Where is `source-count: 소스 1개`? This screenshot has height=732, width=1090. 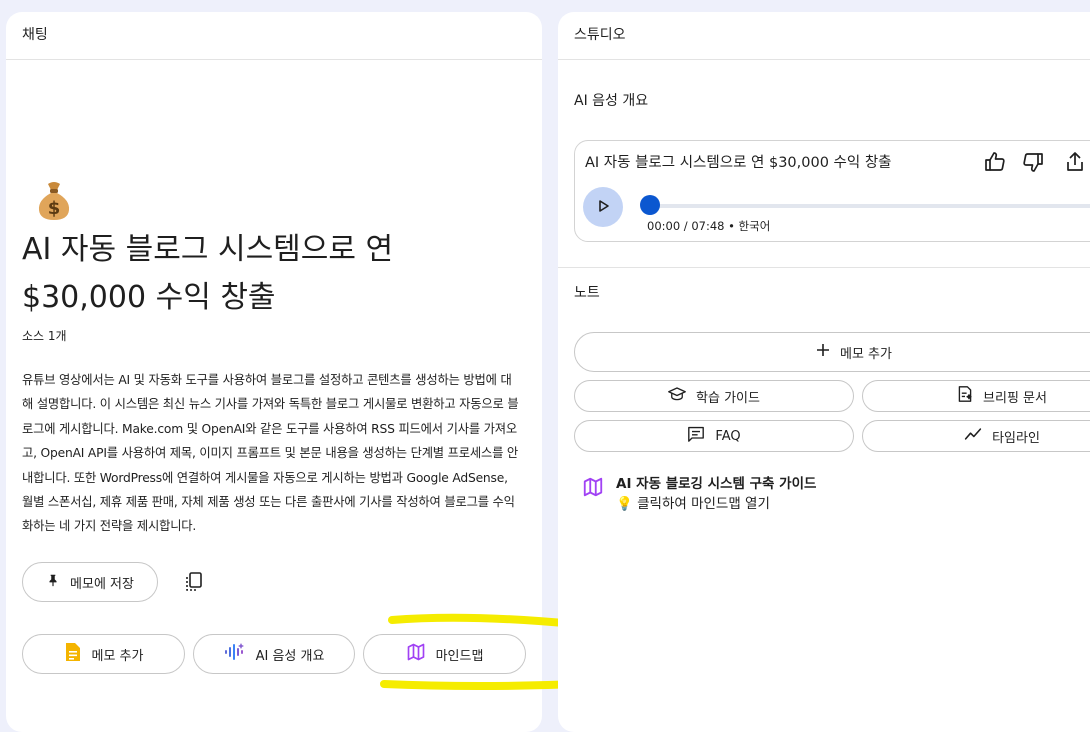
source-count: 소스 1개 is located at coordinates (44, 336).